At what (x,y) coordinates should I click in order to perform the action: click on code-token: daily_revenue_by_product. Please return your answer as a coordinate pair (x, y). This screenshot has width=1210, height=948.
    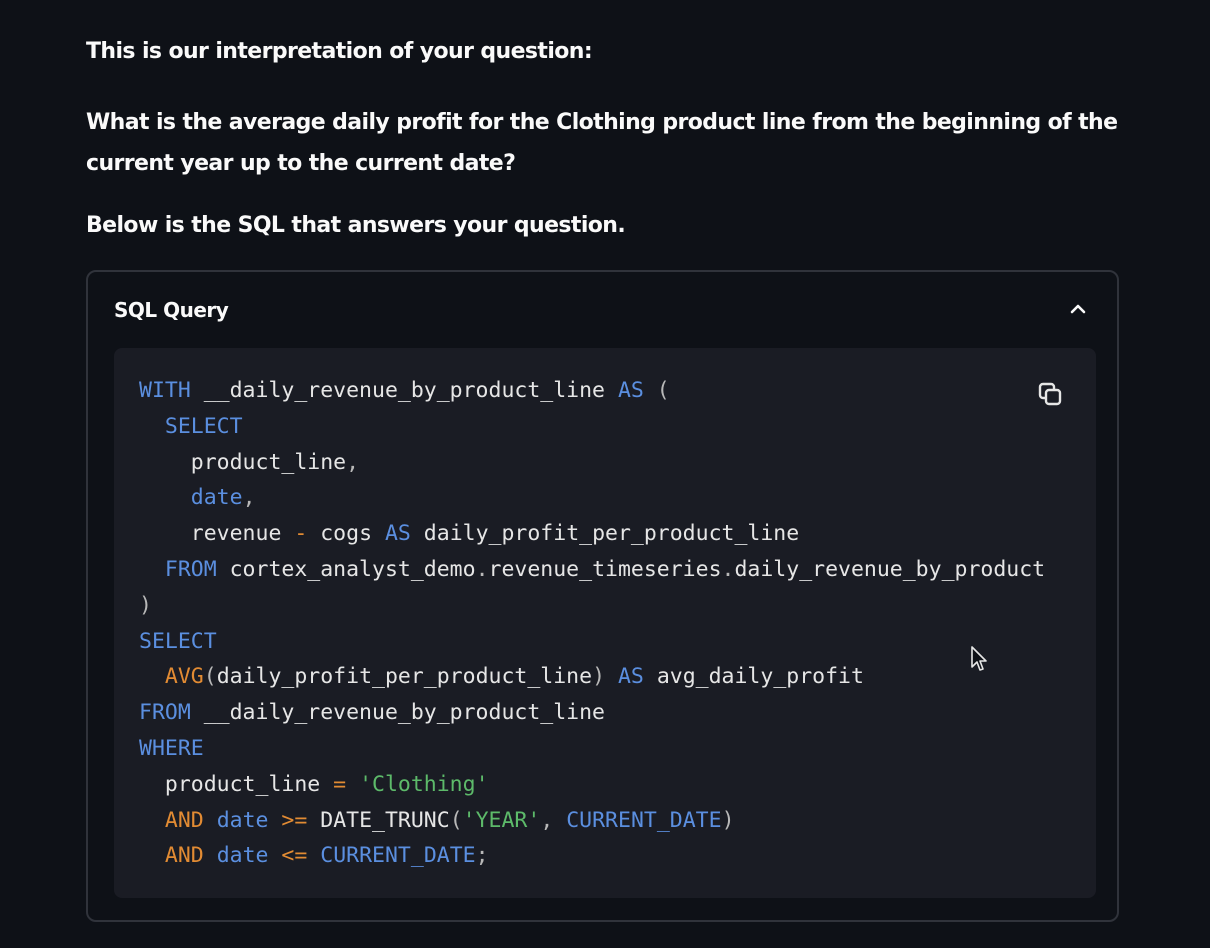
    Looking at the image, I should click on (890, 569).